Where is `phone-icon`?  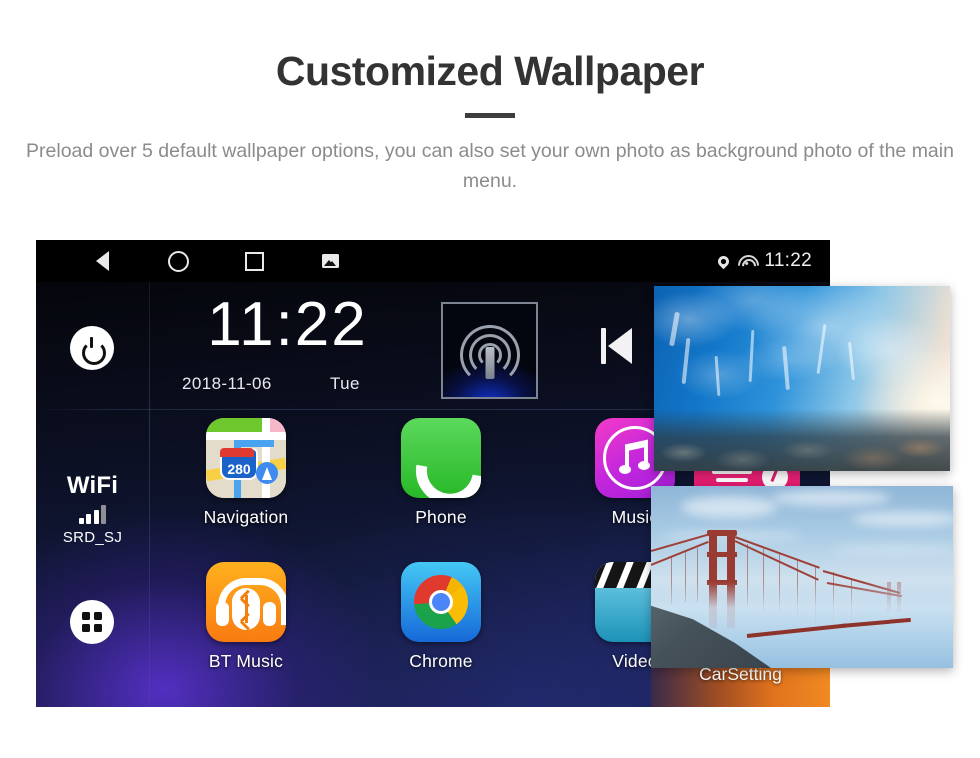 phone-icon is located at coordinates (441, 458).